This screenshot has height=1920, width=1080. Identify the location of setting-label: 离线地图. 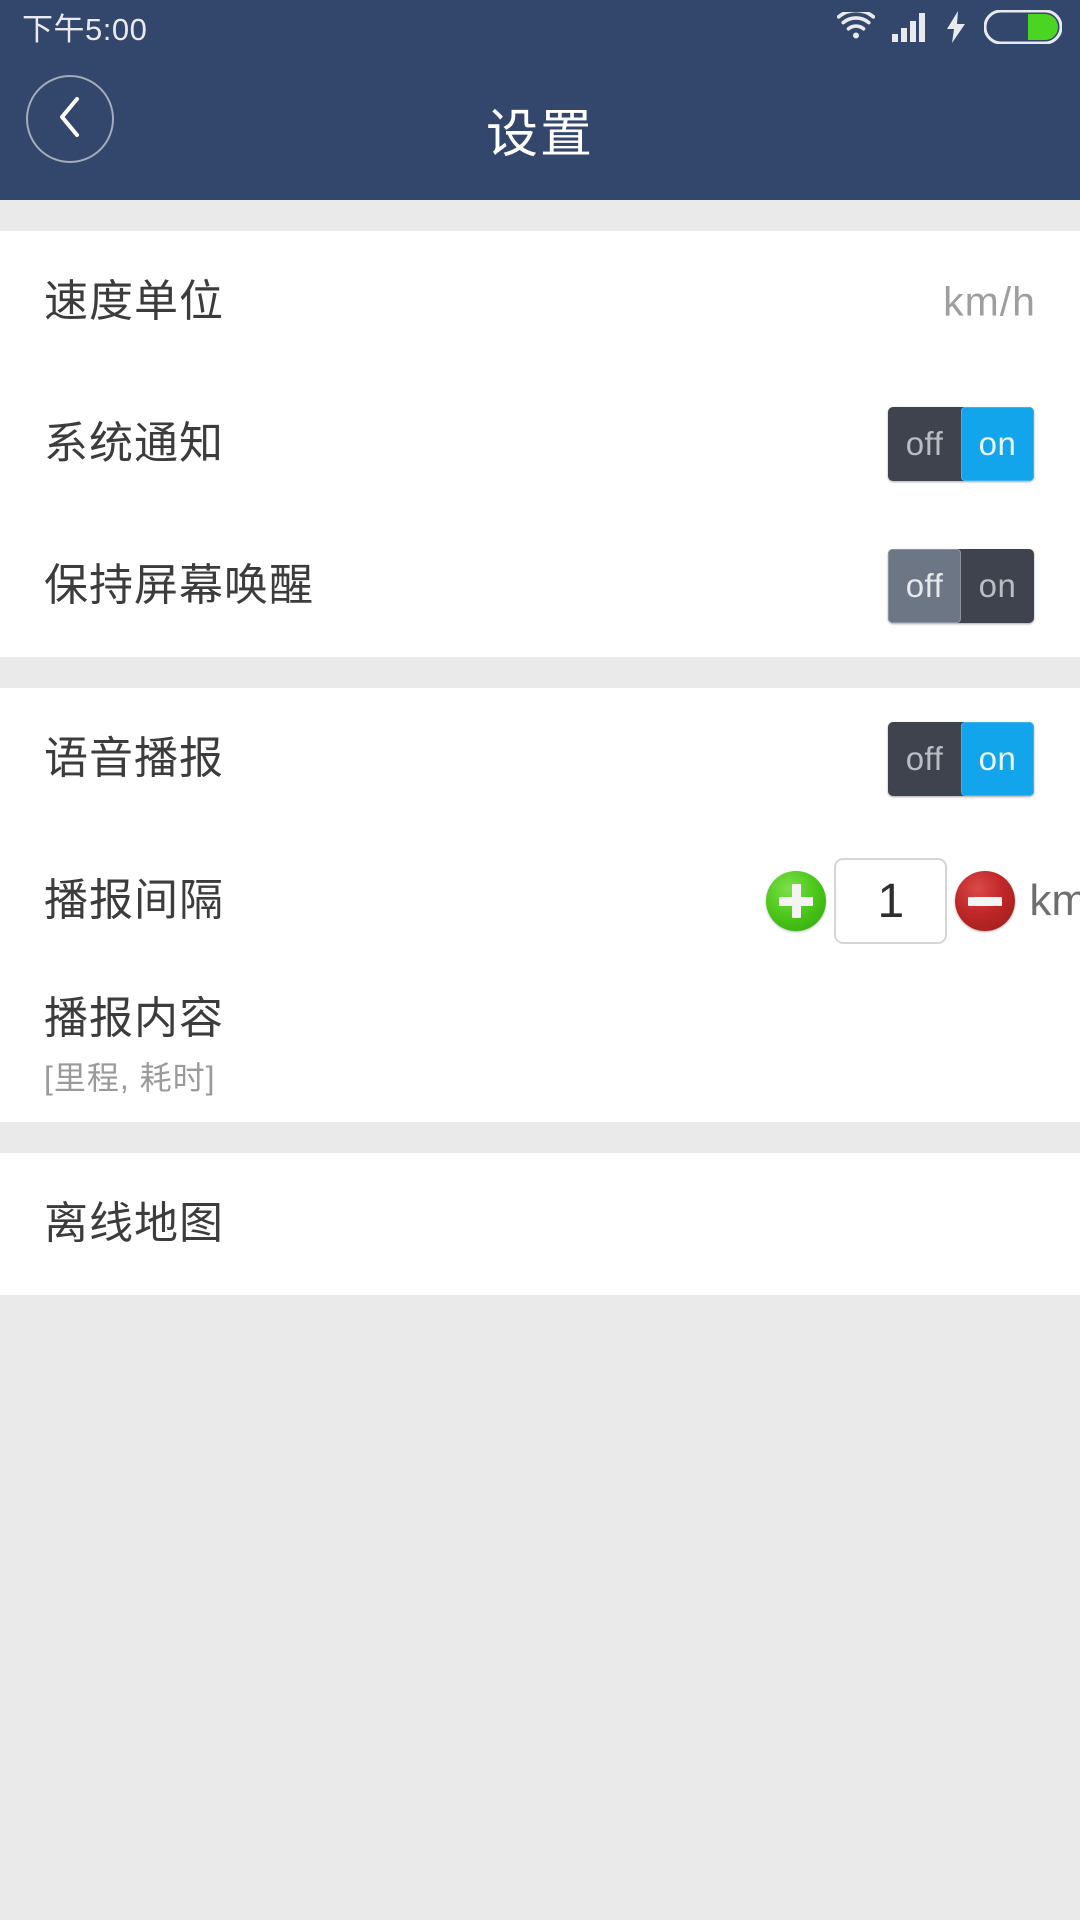
(134, 1223).